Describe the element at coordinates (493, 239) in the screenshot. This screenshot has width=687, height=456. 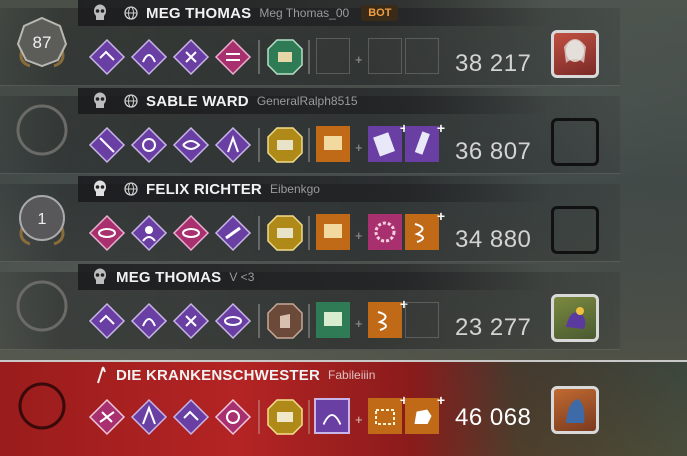
I see `score: 34 880` at that location.